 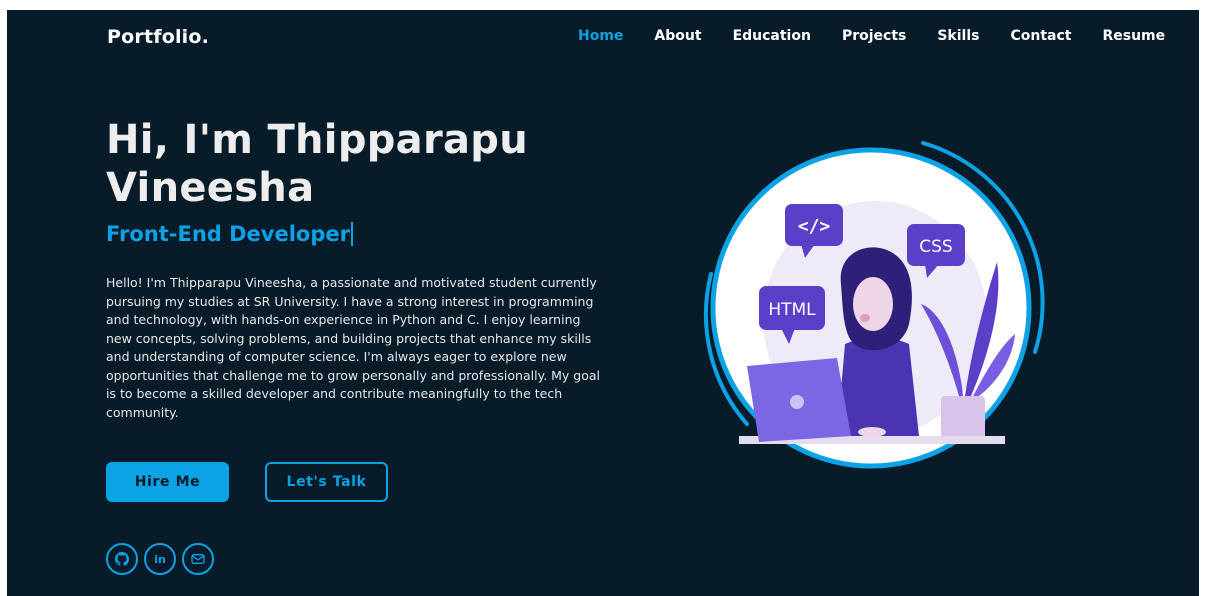 I want to click on nav-skills: Skills, so click(x=958, y=36).